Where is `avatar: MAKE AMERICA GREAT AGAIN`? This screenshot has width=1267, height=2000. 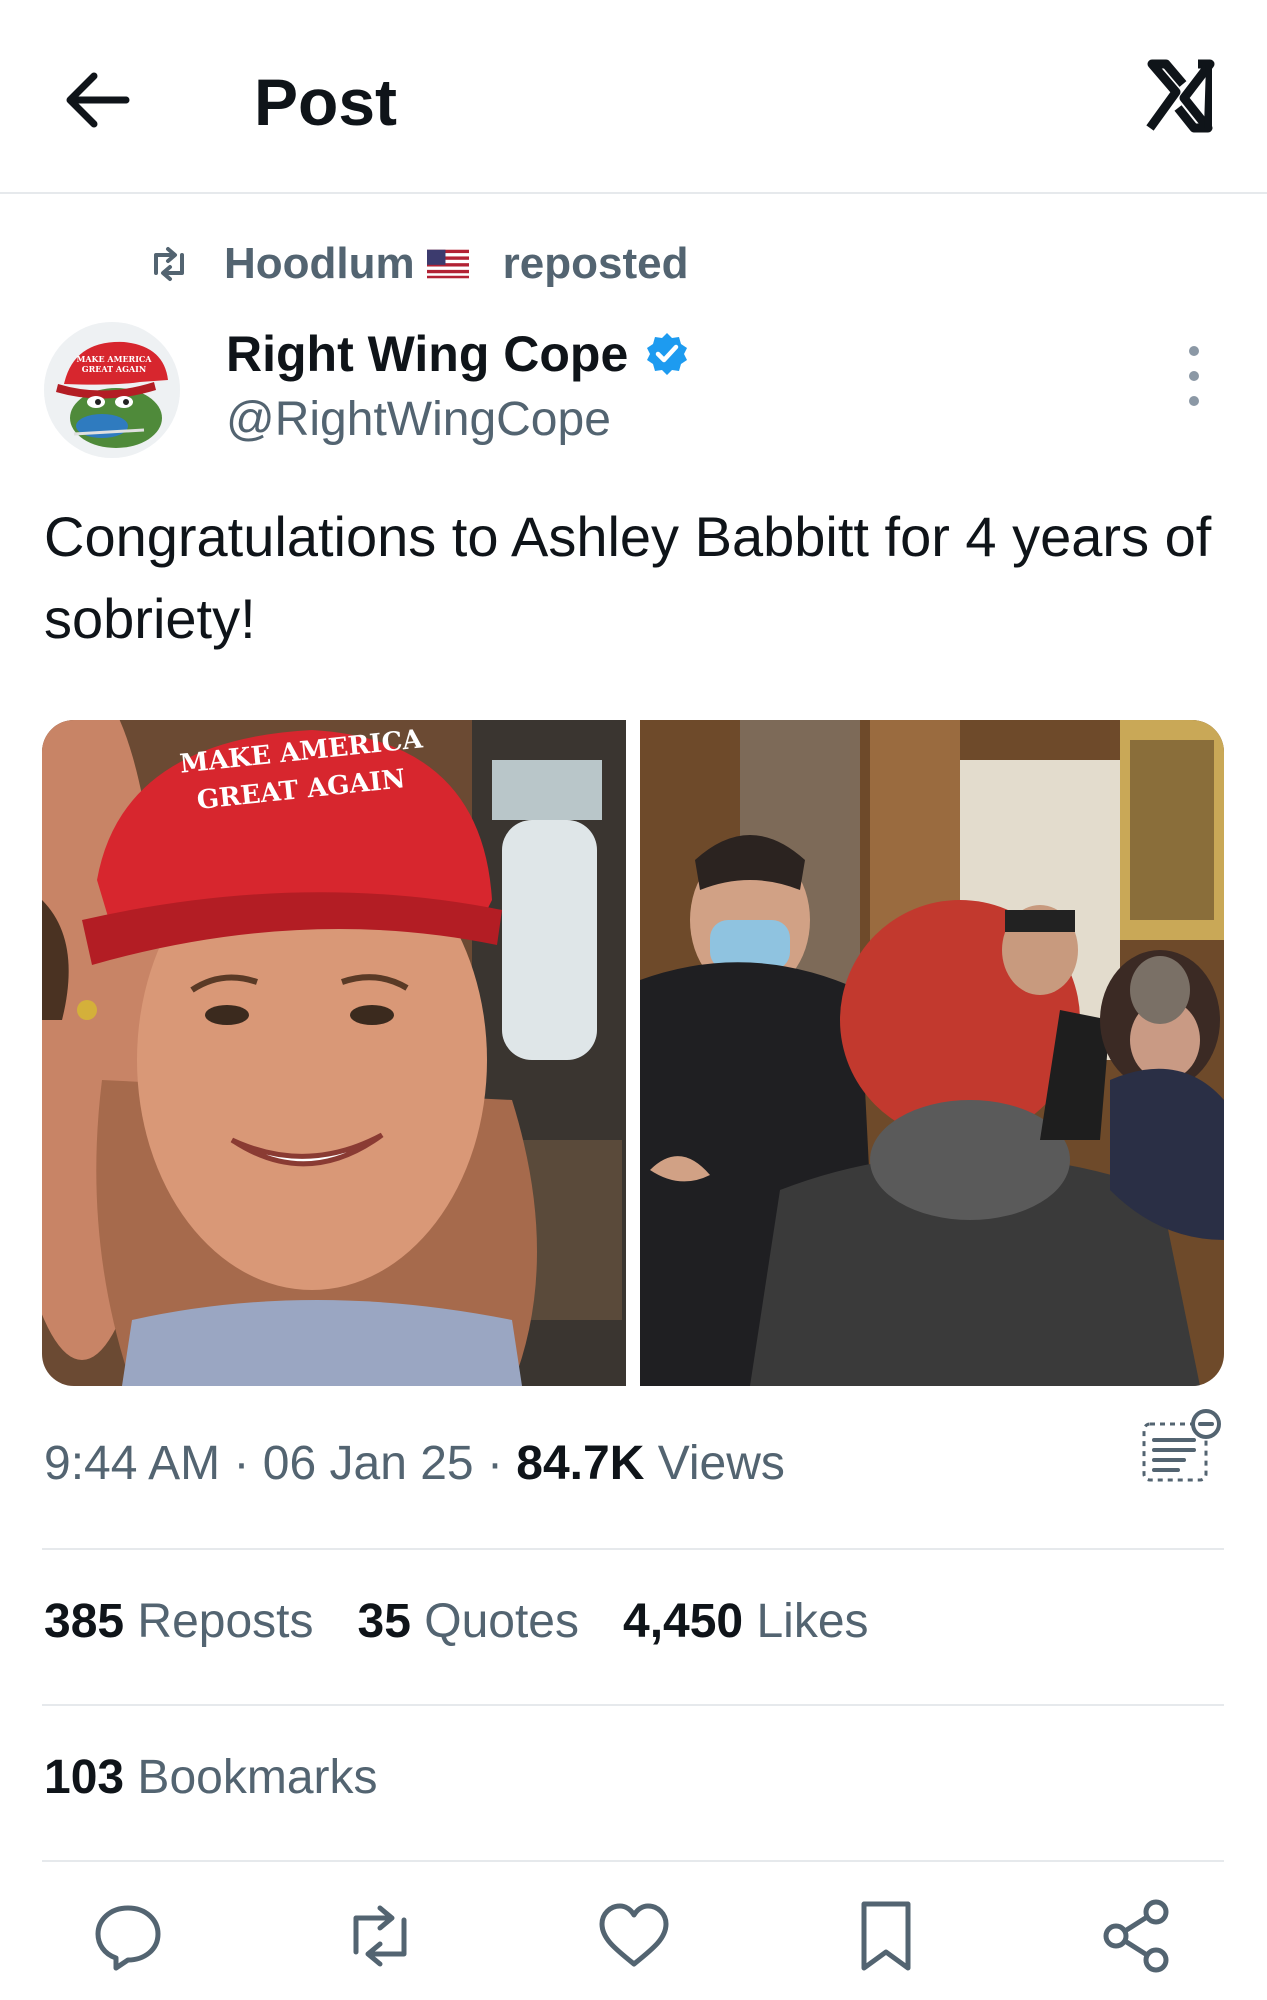
avatar: MAKE AMERICA GREAT AGAIN is located at coordinates (112, 390).